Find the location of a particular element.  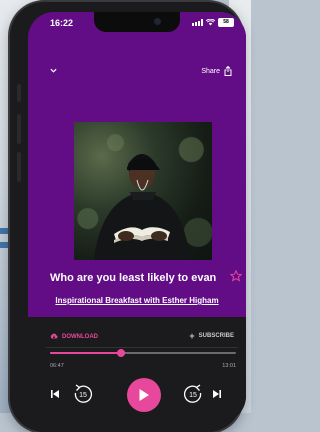

duration-time: 13:01 is located at coordinates (229, 366).